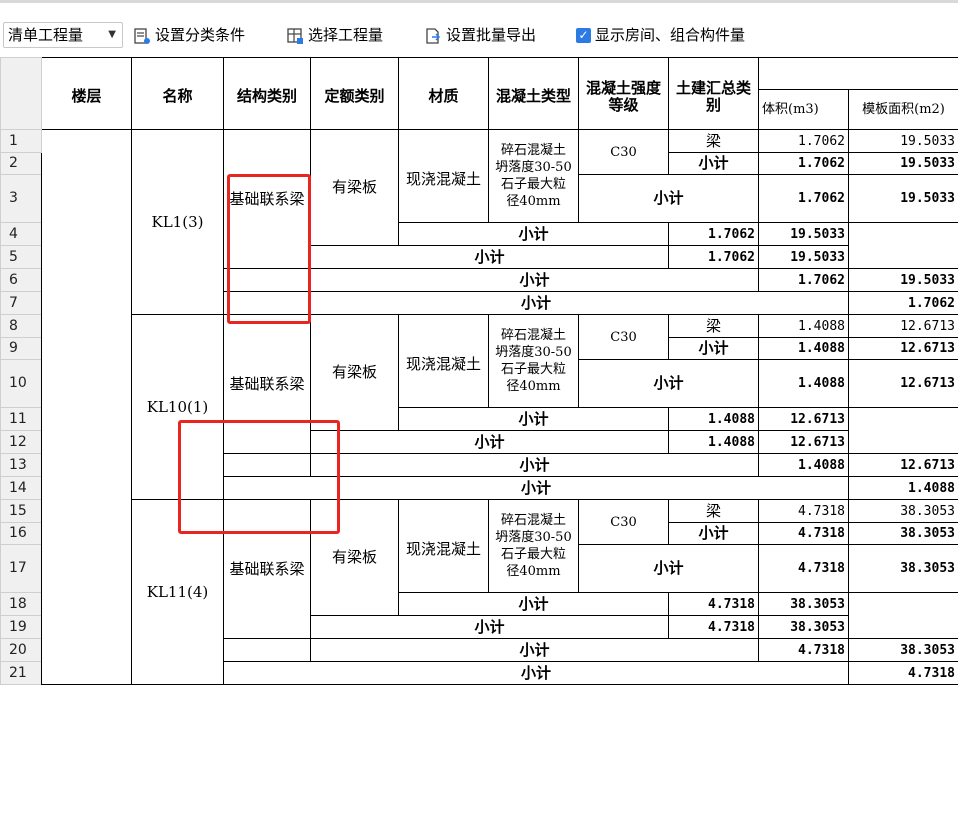 The width and height of the screenshot is (958, 819). Describe the element at coordinates (189, 35) in the screenshot. I see `set-category-button: 设置分类条件` at that location.